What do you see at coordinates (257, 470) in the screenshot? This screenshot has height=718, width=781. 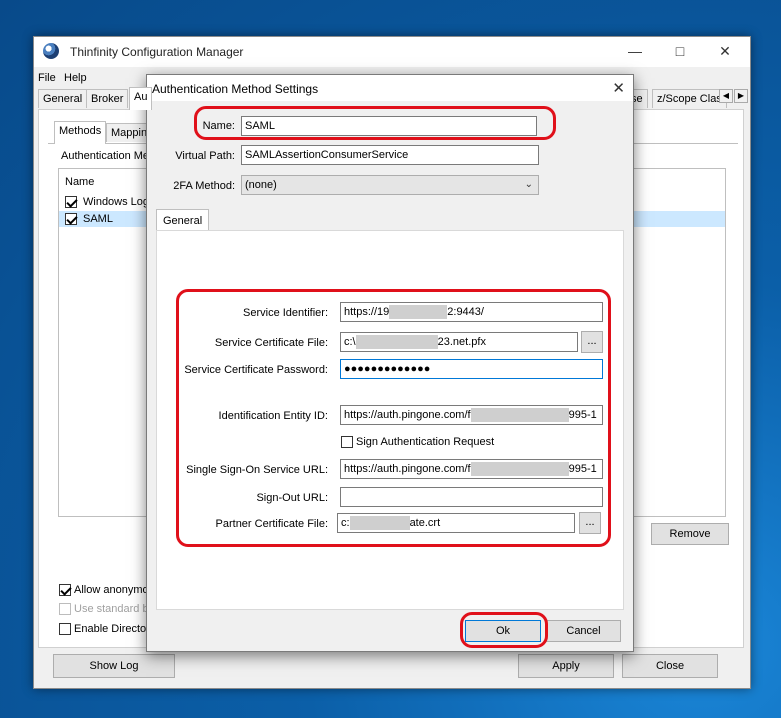 I see `sso-url-label: Single Sign-On Service URL:` at bounding box center [257, 470].